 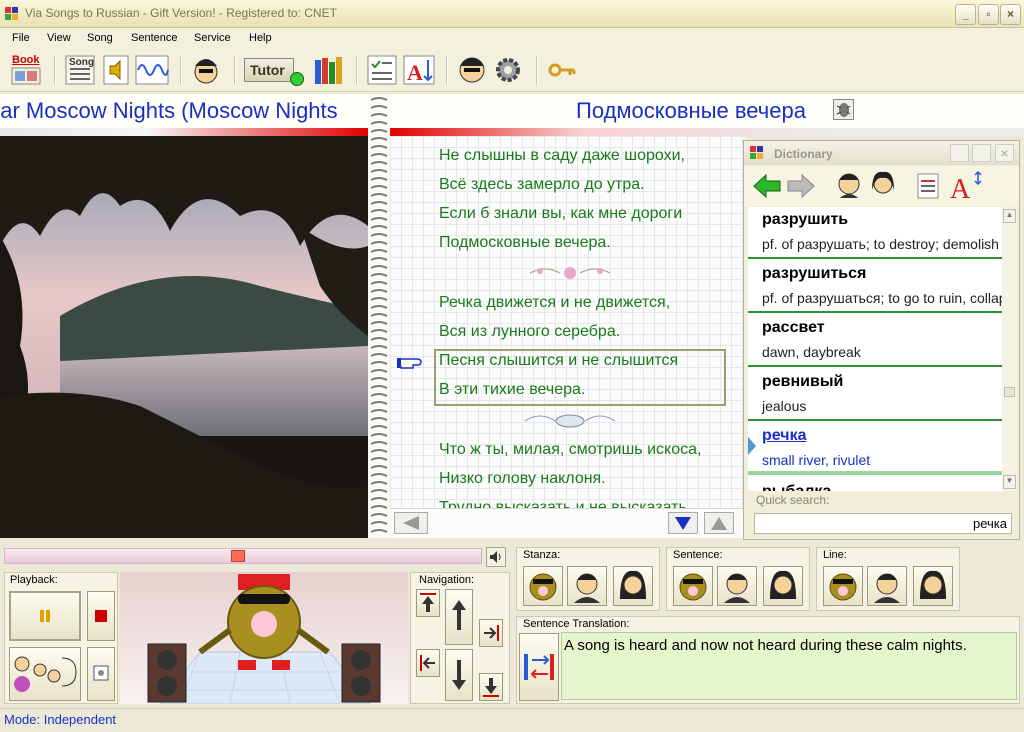 I want to click on male-voice-icon, so click(x=849, y=186).